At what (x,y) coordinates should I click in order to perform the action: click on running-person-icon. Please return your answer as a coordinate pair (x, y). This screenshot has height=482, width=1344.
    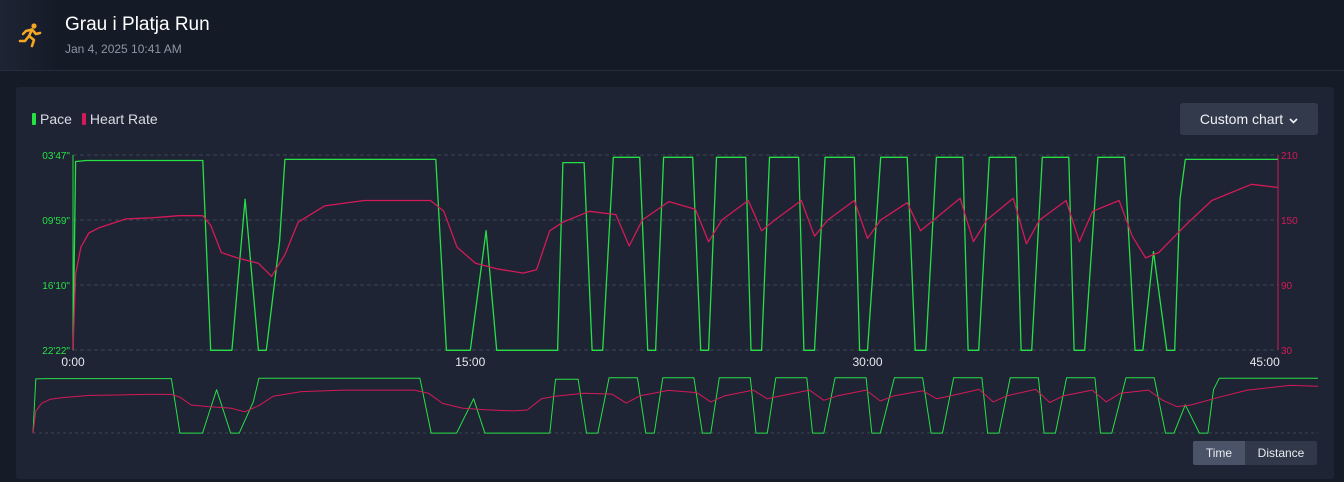
    Looking at the image, I should click on (30, 35).